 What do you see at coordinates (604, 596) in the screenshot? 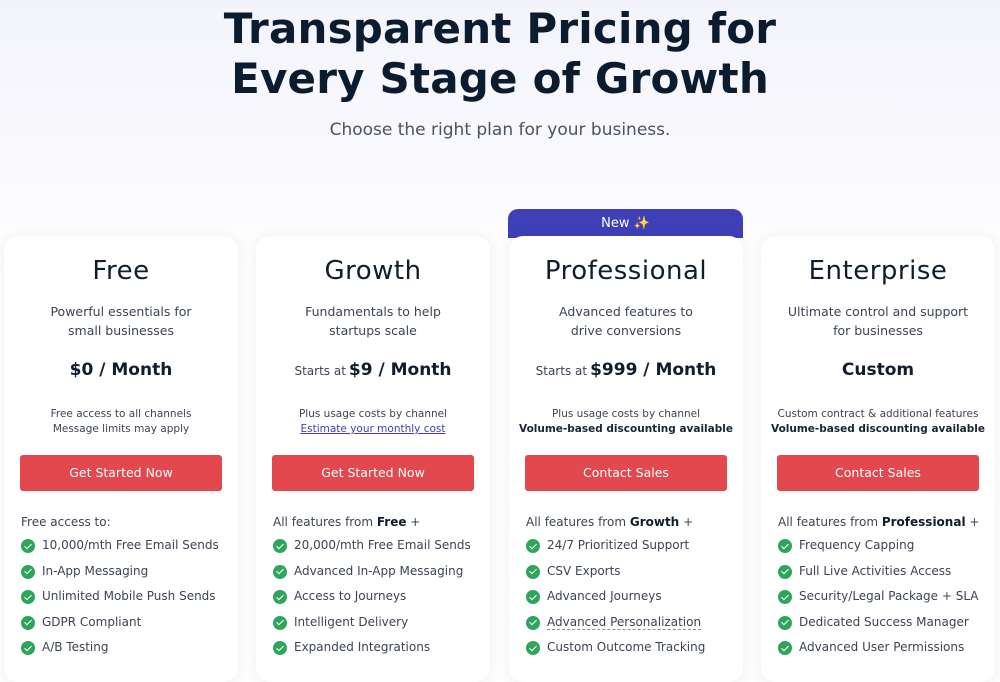
I see `feature-label: Advanced Journeys` at bounding box center [604, 596].